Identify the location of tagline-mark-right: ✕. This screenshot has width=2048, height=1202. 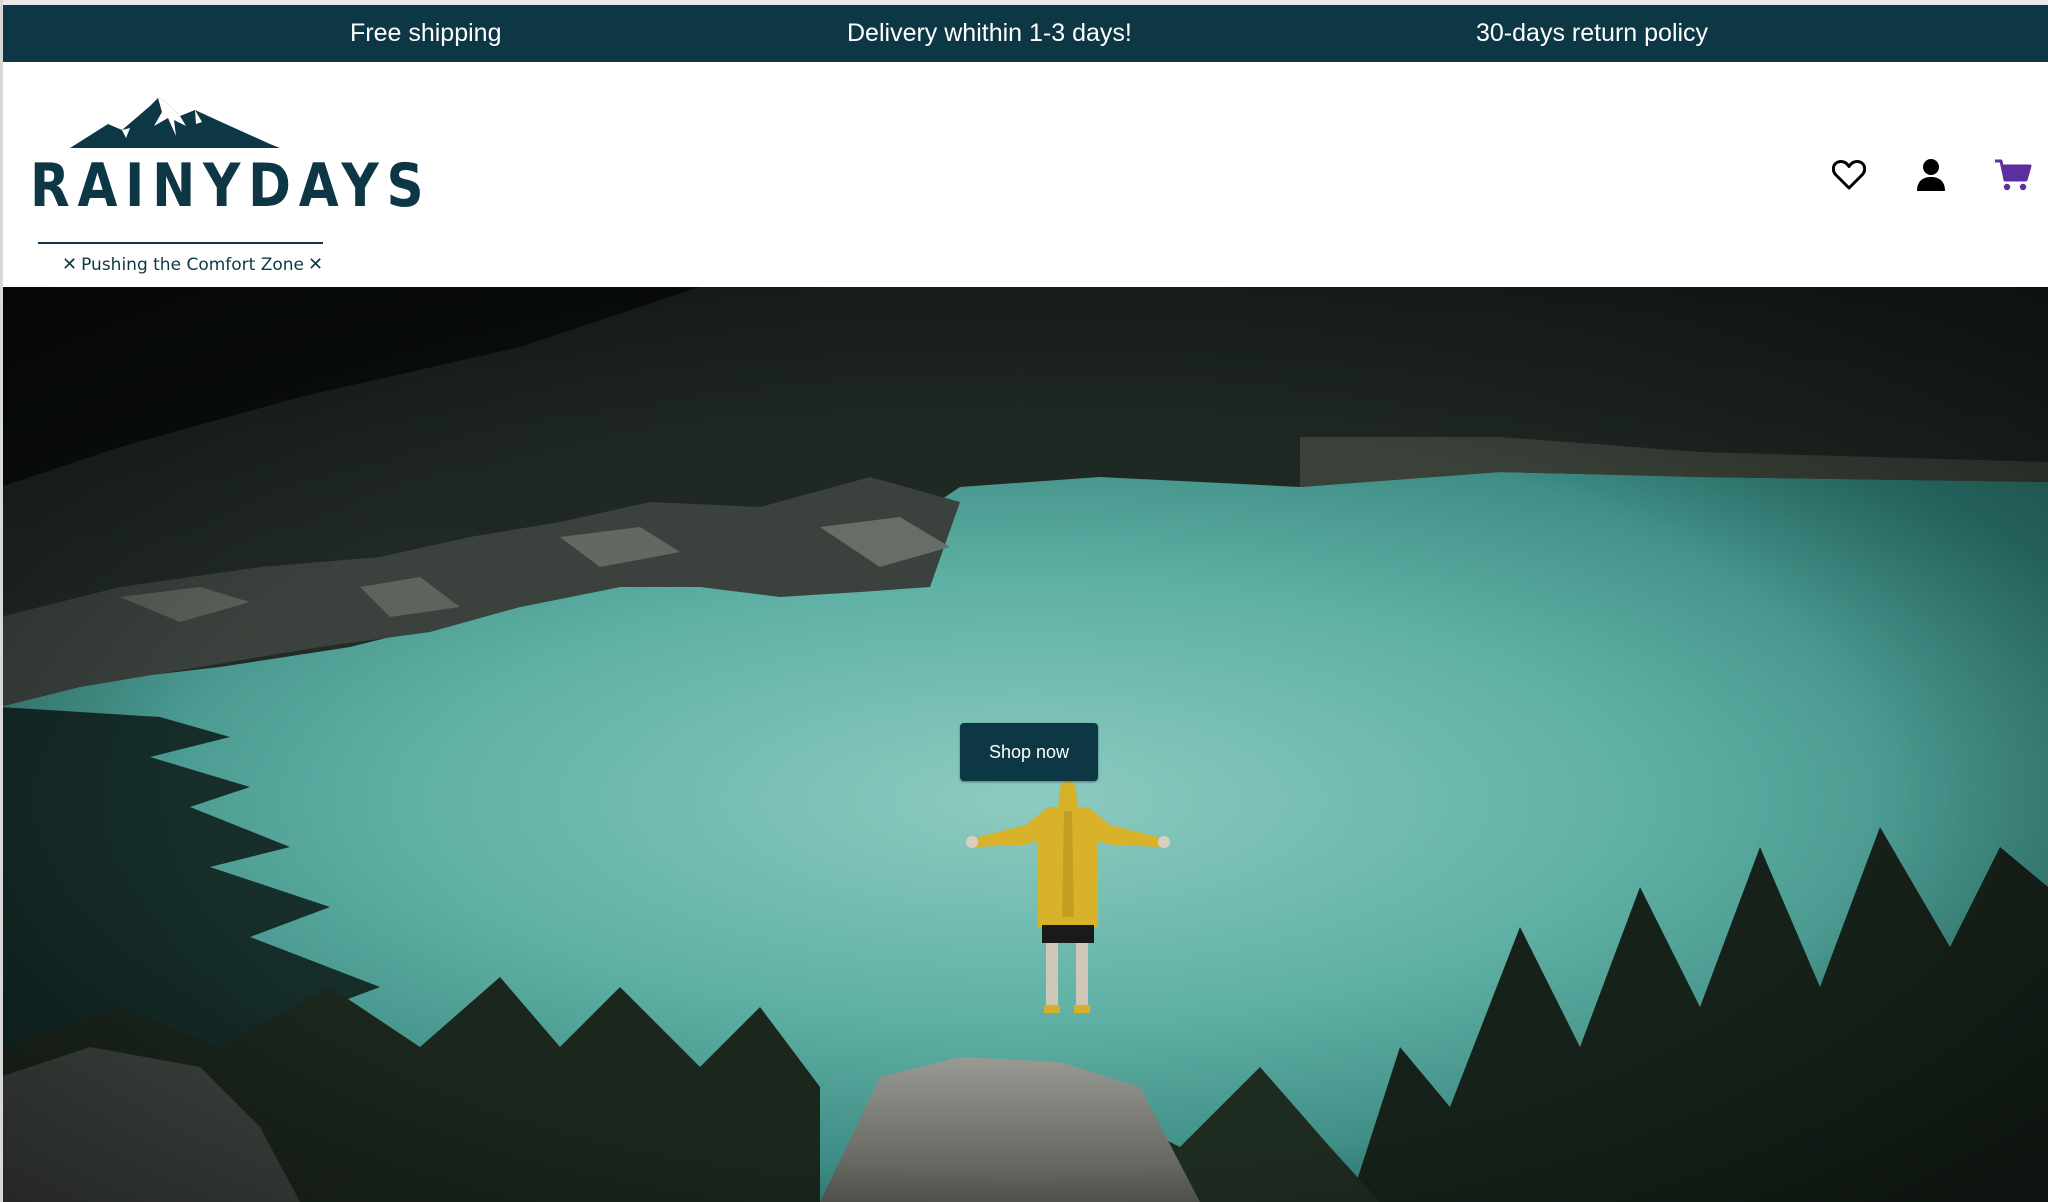
(316, 264).